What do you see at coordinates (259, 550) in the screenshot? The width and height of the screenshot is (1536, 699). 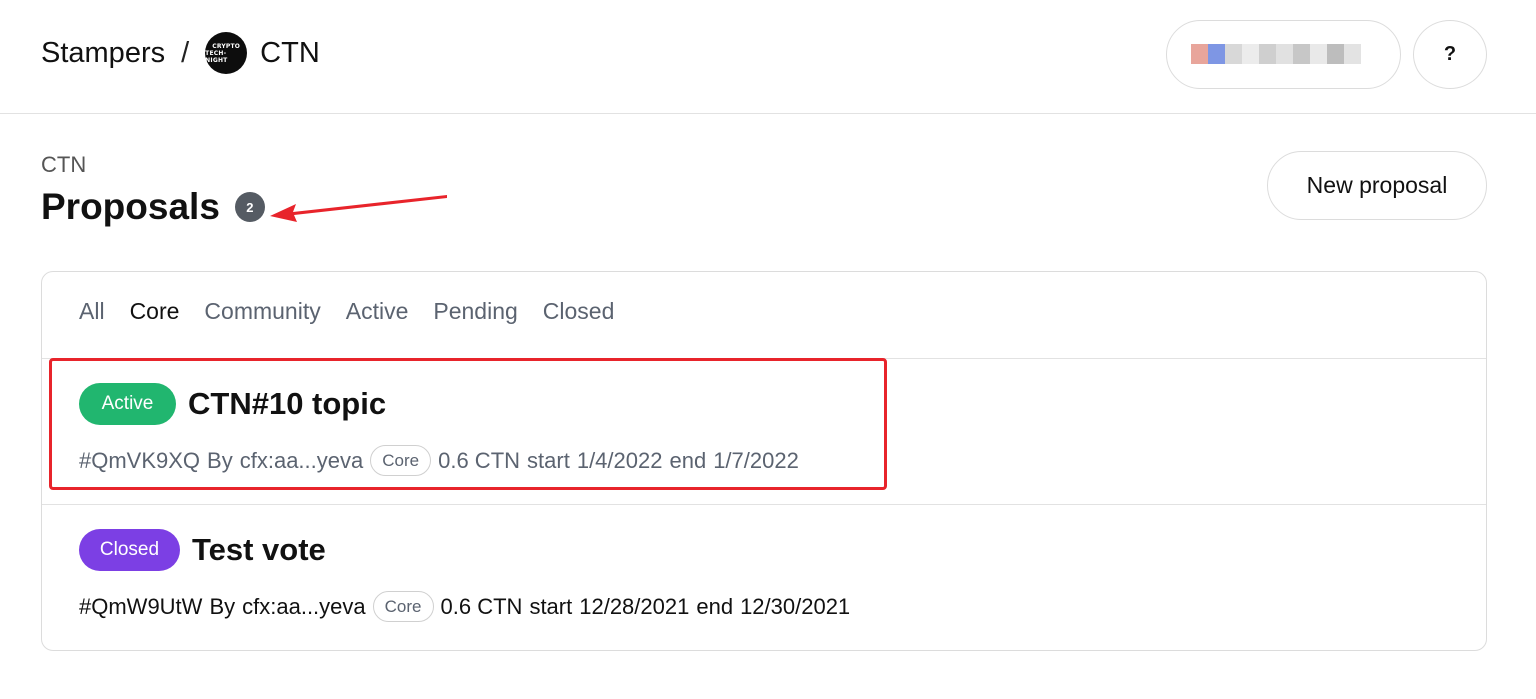 I see `proposal-title: Test vote` at bounding box center [259, 550].